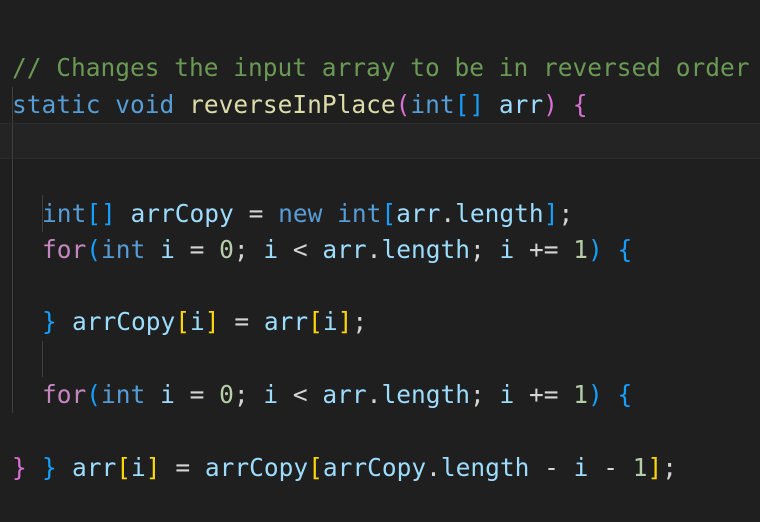 This screenshot has height=522, width=760. I want to click on body-one: 1, so click(640, 467).